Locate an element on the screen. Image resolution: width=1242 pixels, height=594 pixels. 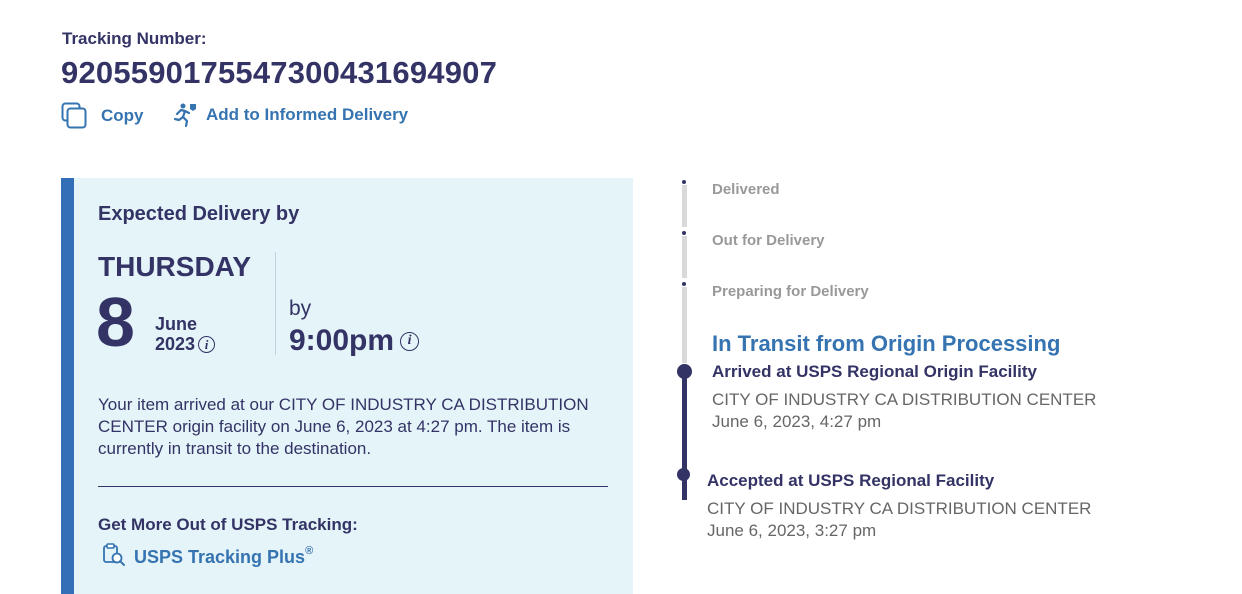
tracking-plus-label: USPS Tracking Plus is located at coordinates (220, 557).